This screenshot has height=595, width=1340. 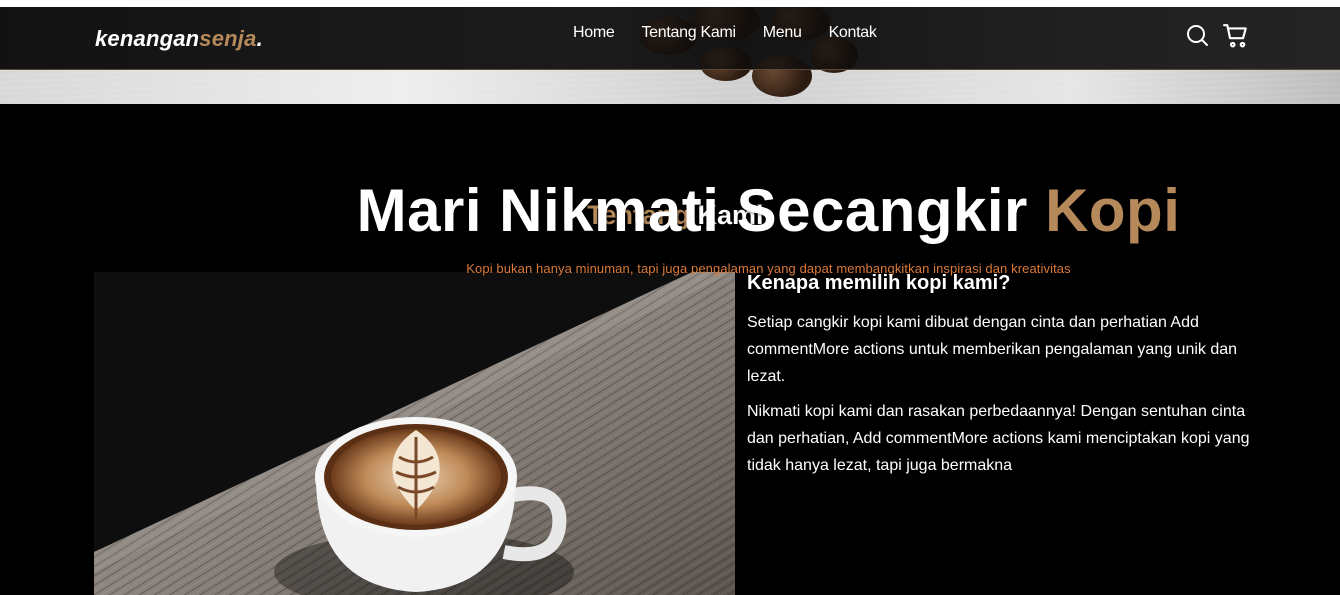 I want to click on nav-icons, so click(x=1216, y=35).